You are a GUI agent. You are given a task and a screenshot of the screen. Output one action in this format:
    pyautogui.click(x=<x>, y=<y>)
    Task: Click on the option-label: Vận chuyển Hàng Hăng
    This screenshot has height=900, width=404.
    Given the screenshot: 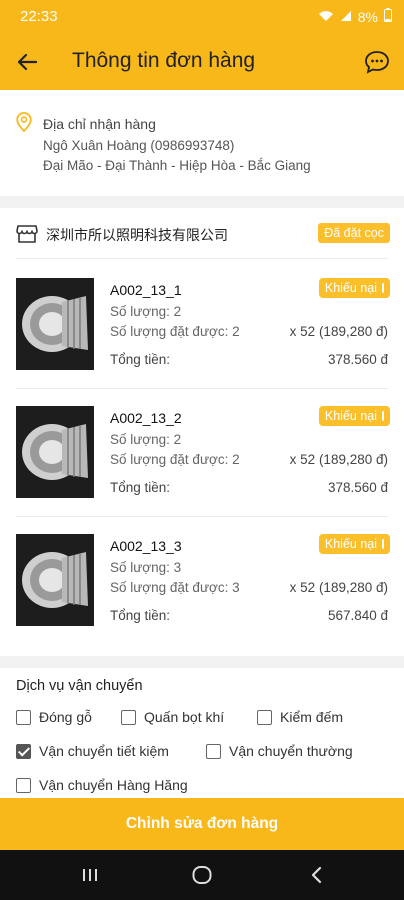 What is the action you would take?
    pyautogui.click(x=113, y=785)
    